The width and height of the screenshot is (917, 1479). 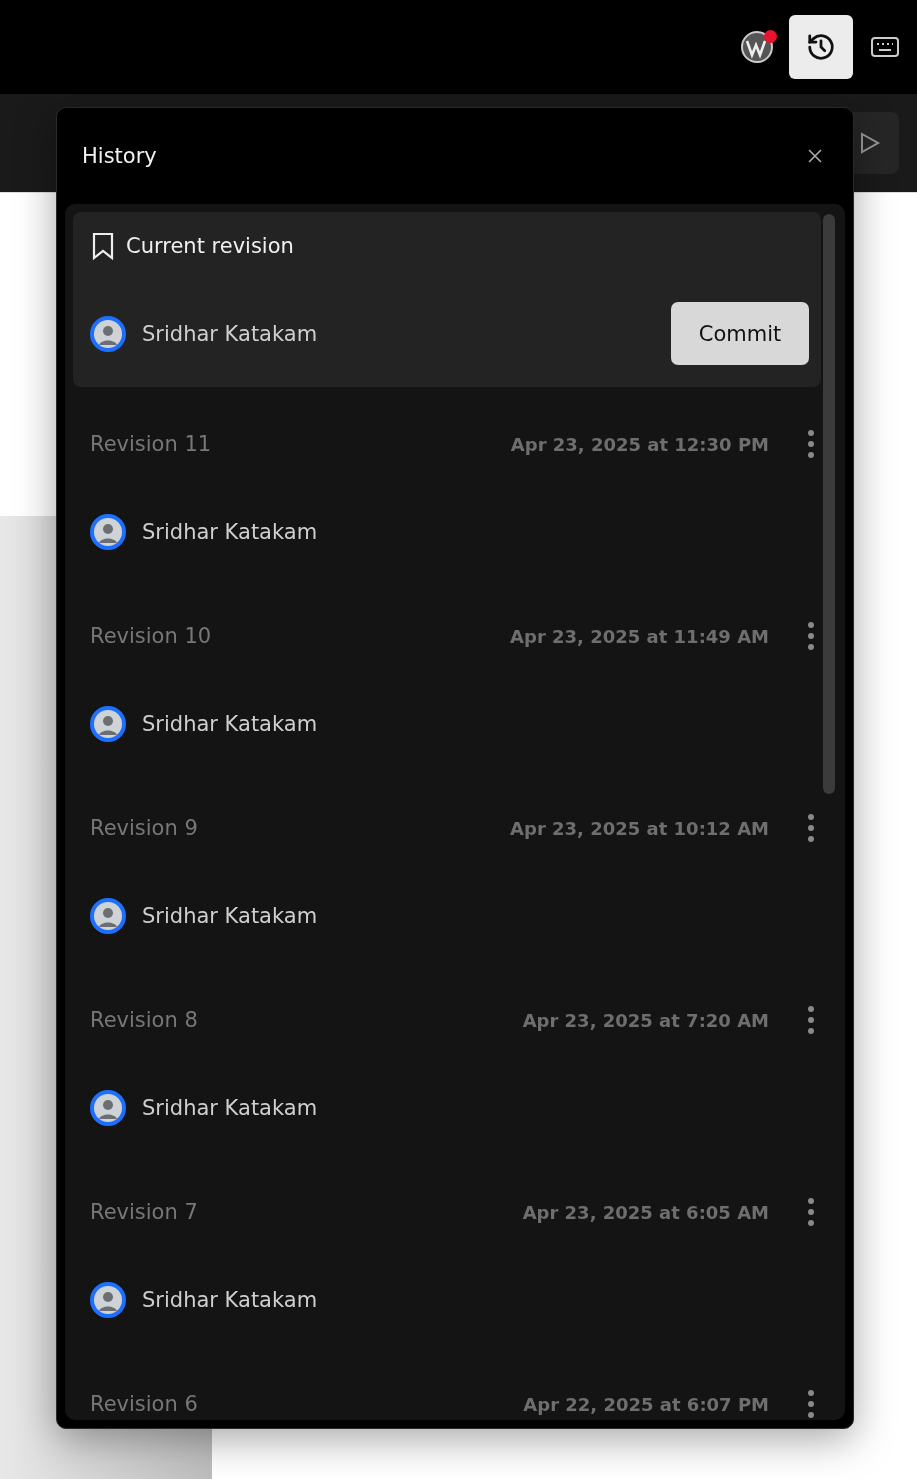 What do you see at coordinates (151, 444) in the screenshot?
I see `revision-title: Revision 11` at bounding box center [151, 444].